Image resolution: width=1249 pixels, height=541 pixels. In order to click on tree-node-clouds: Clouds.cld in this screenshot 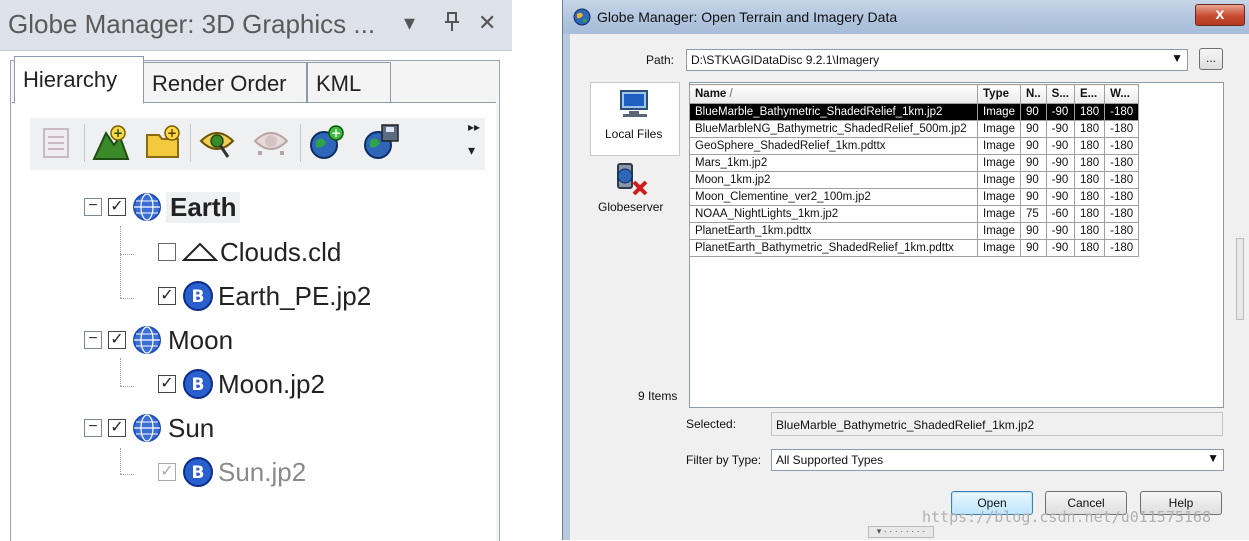, I will do `click(249, 252)`.